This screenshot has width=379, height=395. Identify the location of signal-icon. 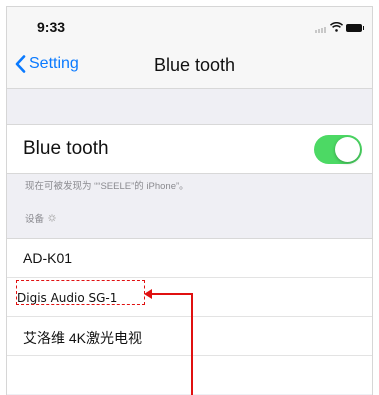
(320, 30).